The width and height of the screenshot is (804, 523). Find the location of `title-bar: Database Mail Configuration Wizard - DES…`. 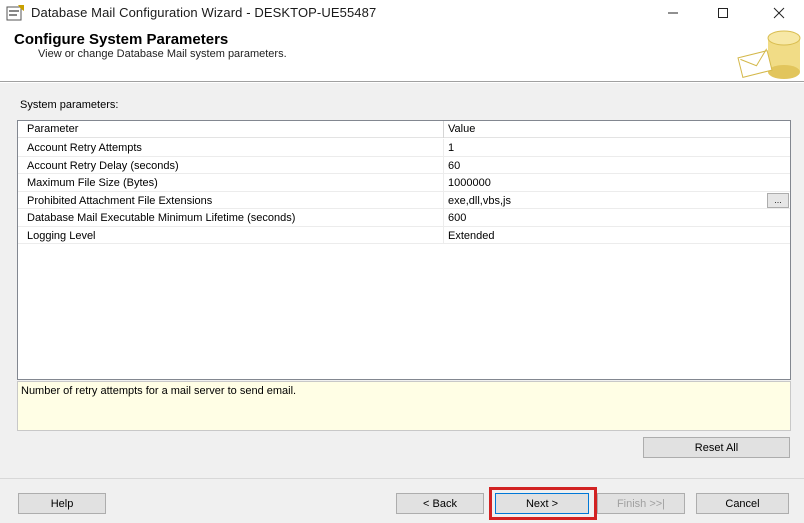

title-bar: Database Mail Configuration Wizard - DES… is located at coordinates (402, 14).